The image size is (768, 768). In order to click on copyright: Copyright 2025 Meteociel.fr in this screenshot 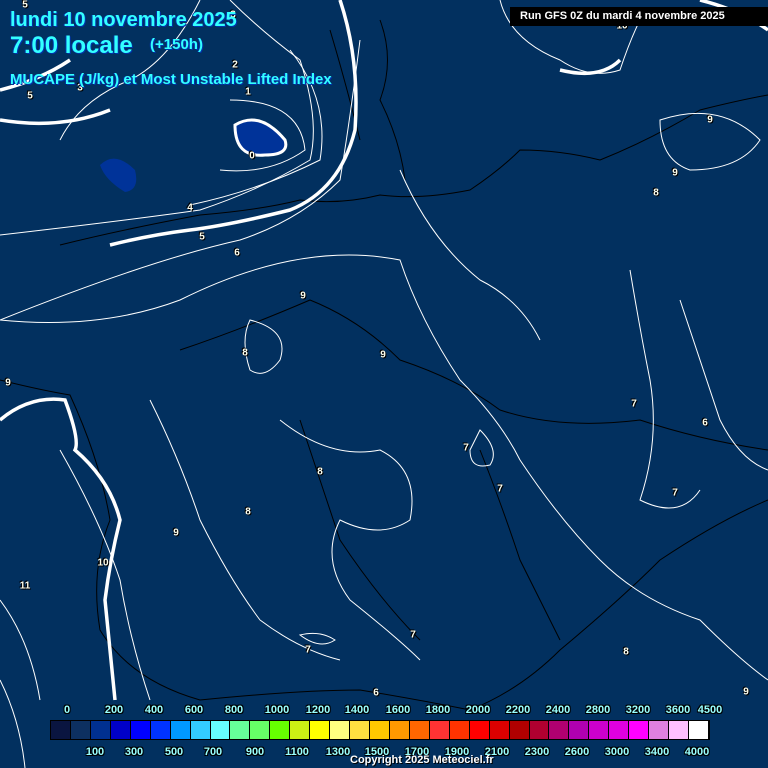, I will do `click(422, 760)`.